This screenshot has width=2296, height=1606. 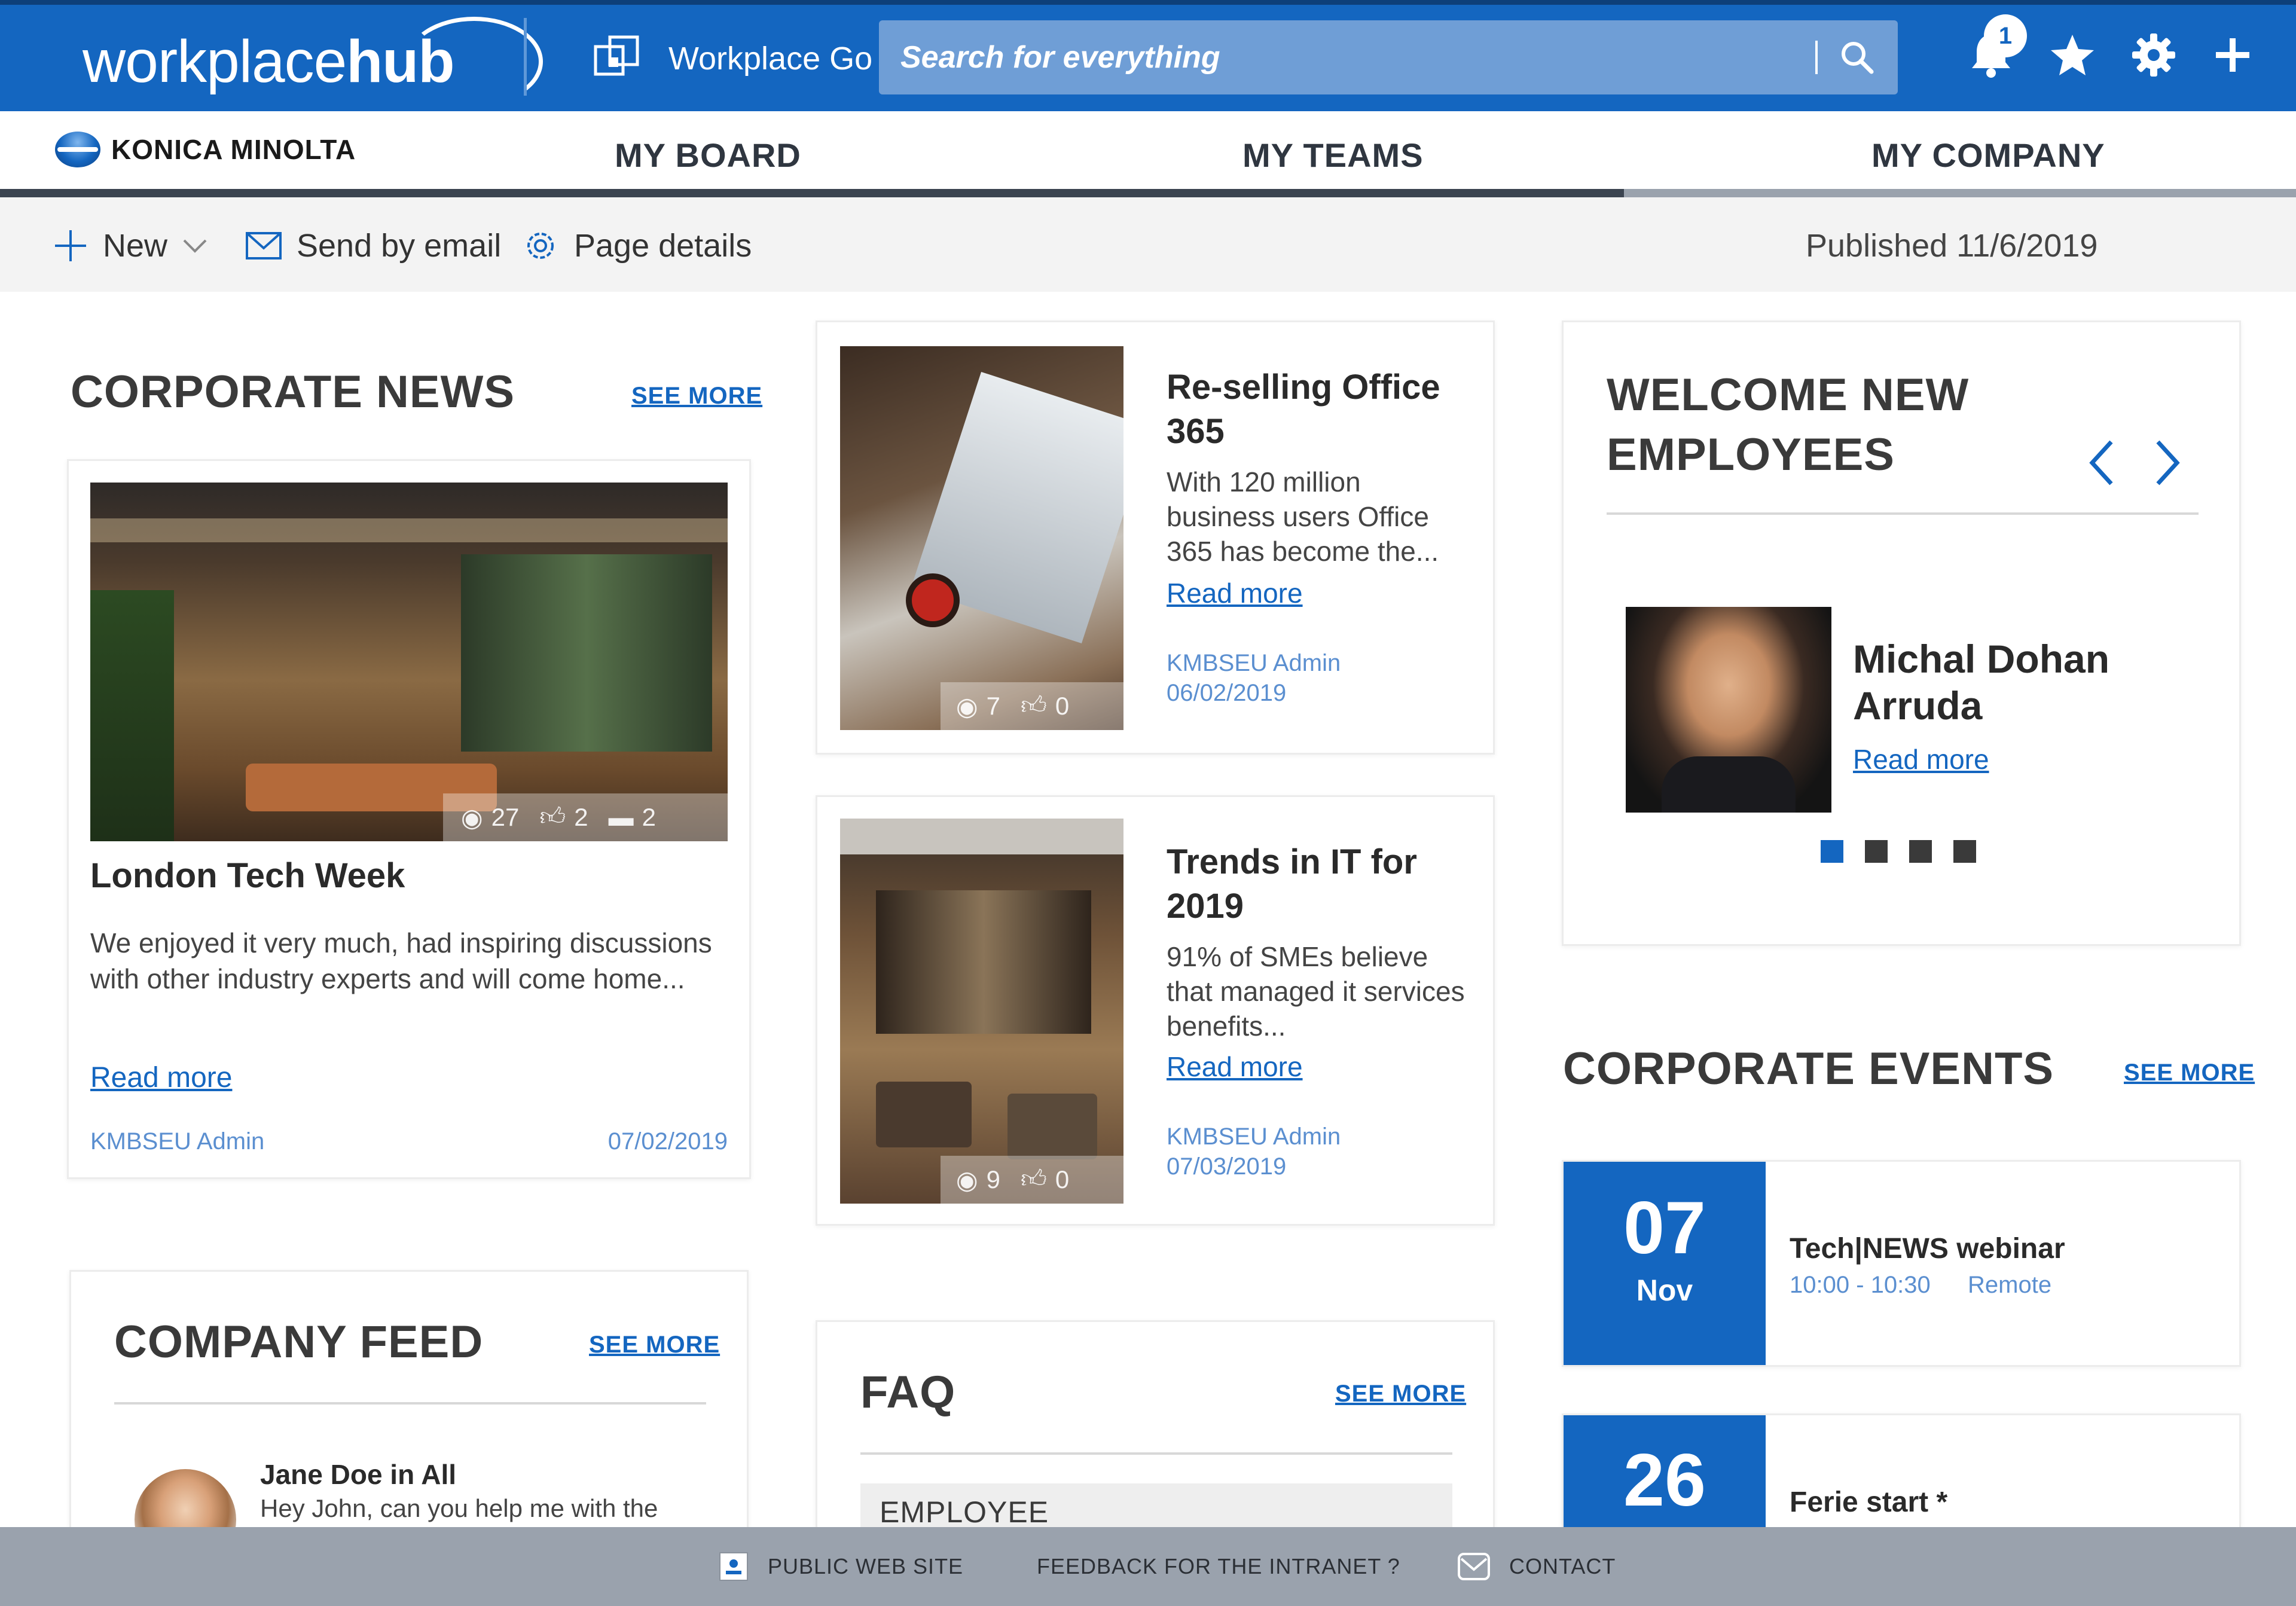 What do you see at coordinates (1988, 155) in the screenshot?
I see `tab-my-company: MY COMPANY` at bounding box center [1988, 155].